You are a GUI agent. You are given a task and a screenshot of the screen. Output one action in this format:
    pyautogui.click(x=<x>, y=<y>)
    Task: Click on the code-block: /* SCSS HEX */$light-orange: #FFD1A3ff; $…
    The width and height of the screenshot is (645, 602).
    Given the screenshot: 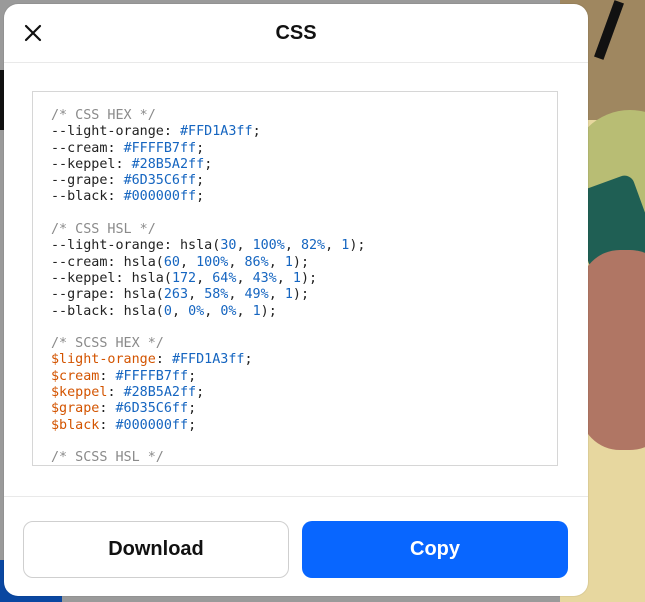 What is the action you would take?
    pyautogui.click(x=304, y=385)
    